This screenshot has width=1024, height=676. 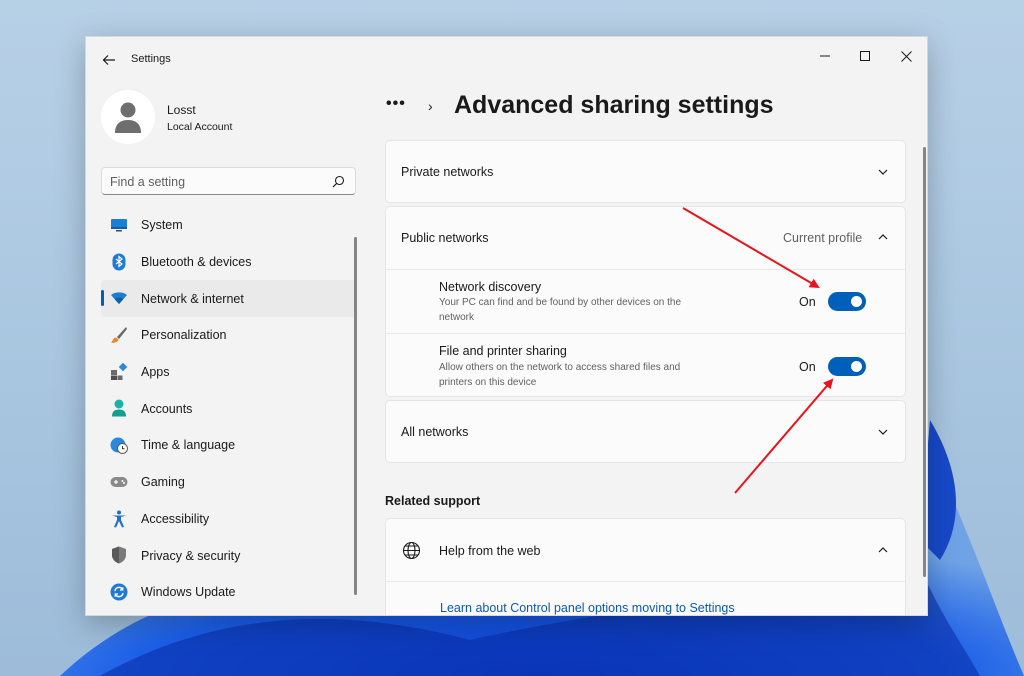 I want to click on sidebar-item-label: Accounts, so click(x=167, y=408).